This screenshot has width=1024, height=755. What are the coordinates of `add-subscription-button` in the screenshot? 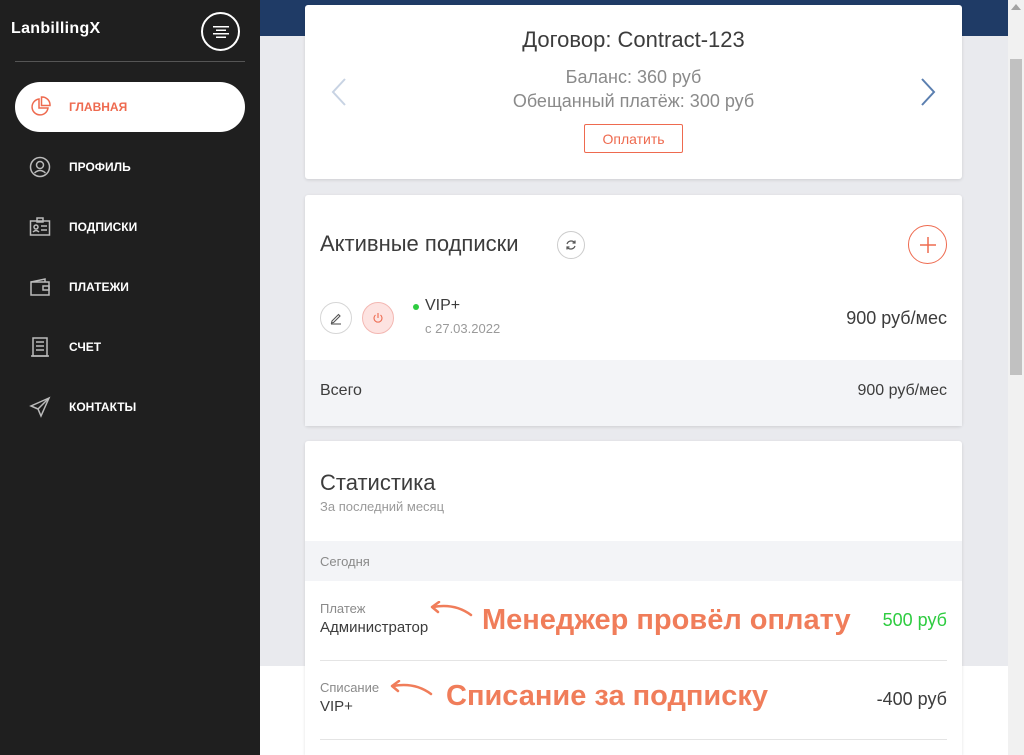 It's located at (927, 244).